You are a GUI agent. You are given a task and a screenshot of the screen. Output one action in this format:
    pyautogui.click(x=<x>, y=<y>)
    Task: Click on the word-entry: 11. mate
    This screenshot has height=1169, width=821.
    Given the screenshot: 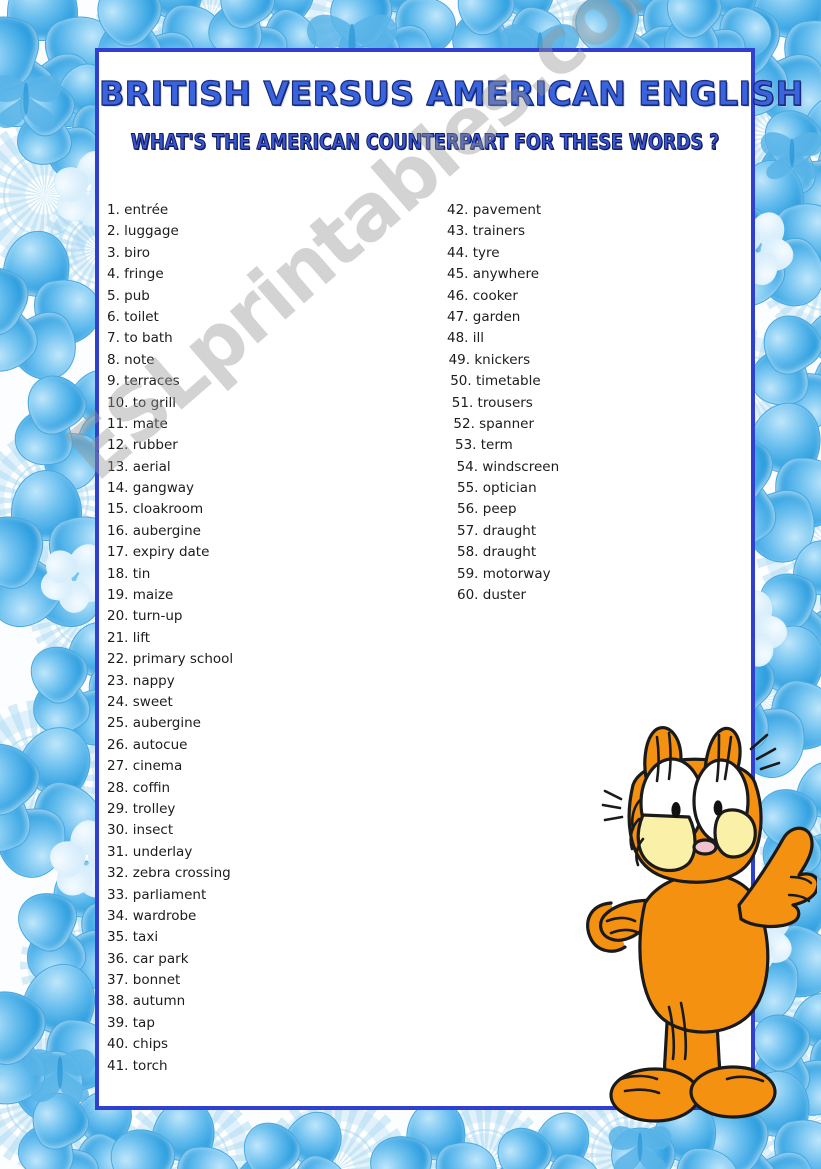 What is the action you would take?
    pyautogui.click(x=137, y=423)
    